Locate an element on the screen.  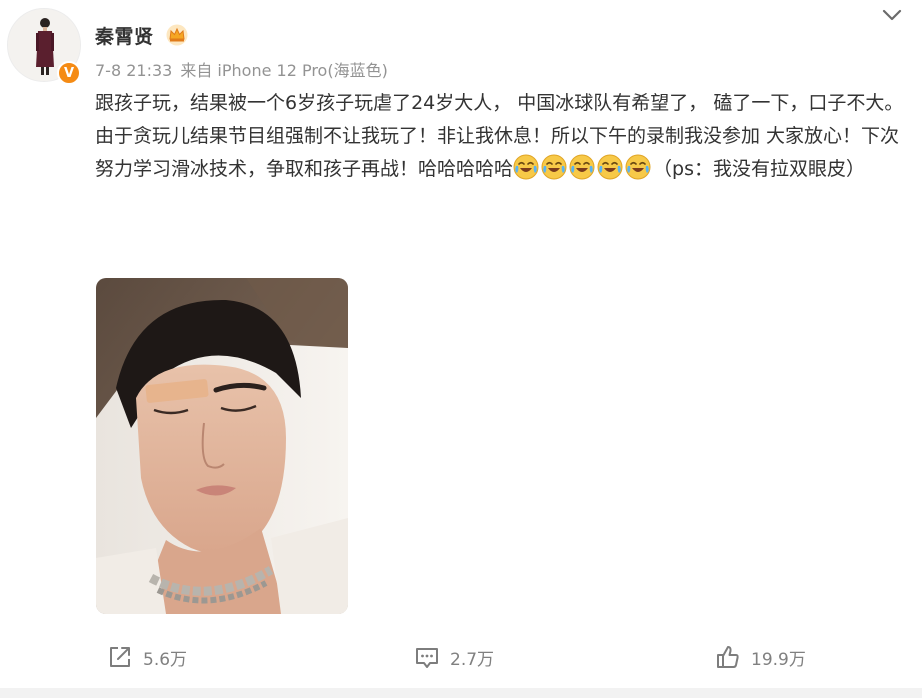
crown-icon is located at coordinates (177, 35).